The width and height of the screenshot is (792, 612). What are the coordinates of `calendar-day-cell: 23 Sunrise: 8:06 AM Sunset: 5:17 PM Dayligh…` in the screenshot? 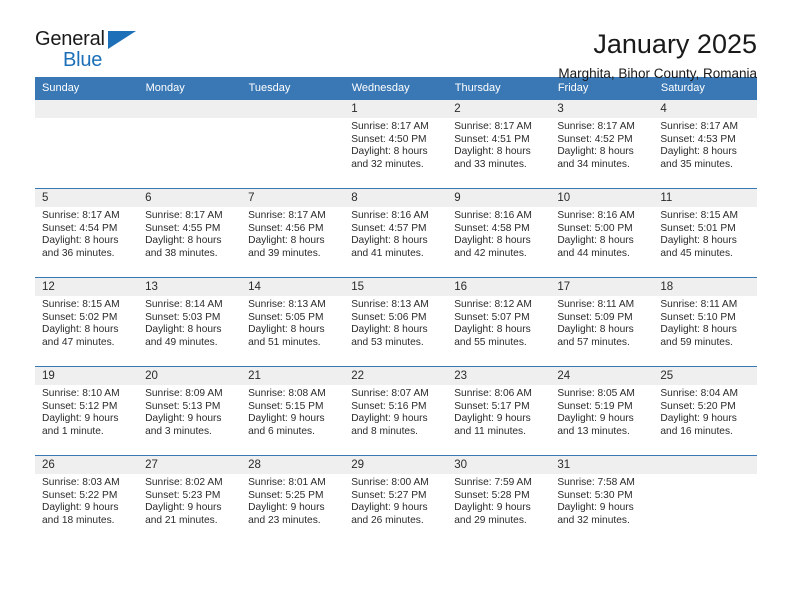 It's located at (499, 411).